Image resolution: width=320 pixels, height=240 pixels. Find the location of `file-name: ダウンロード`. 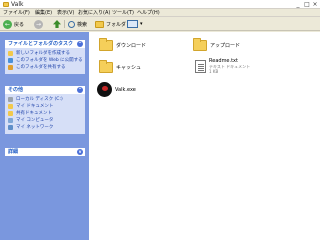

file-name: ダウンロード is located at coordinates (131, 46).